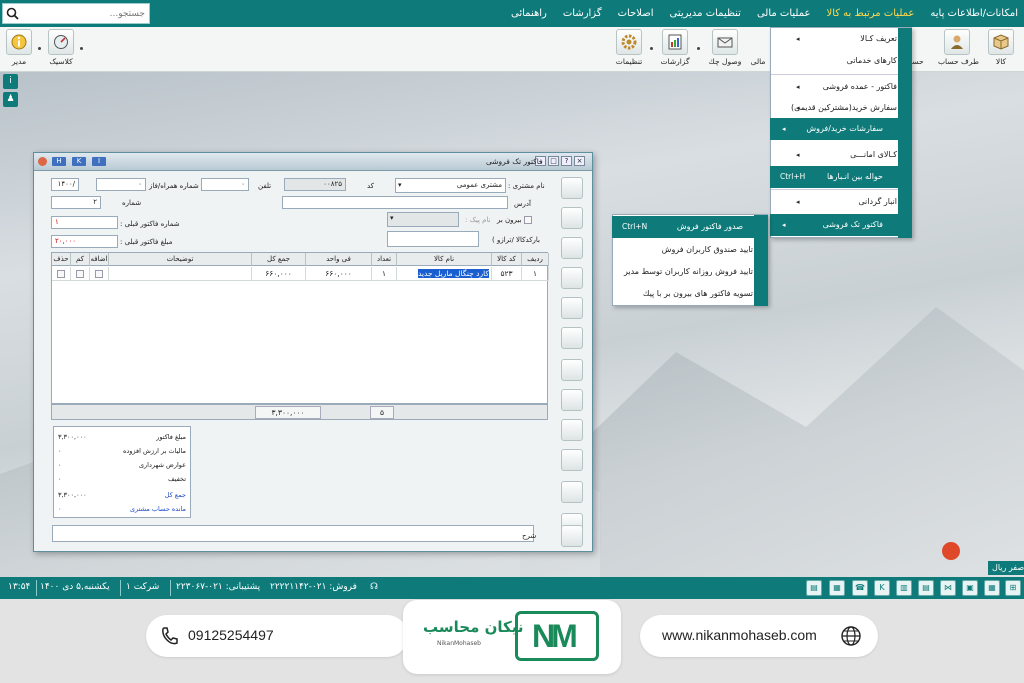 Image resolution: width=1024 pixels, height=683 pixels. I want to click on item-name-selected: کارد چنگال ماریل جدید, so click(453, 273).